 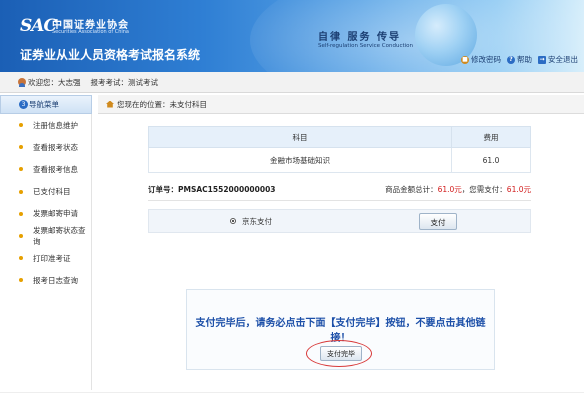 What do you see at coordinates (491, 160) in the screenshot?
I see `fee-cell: 61.0` at bounding box center [491, 160].